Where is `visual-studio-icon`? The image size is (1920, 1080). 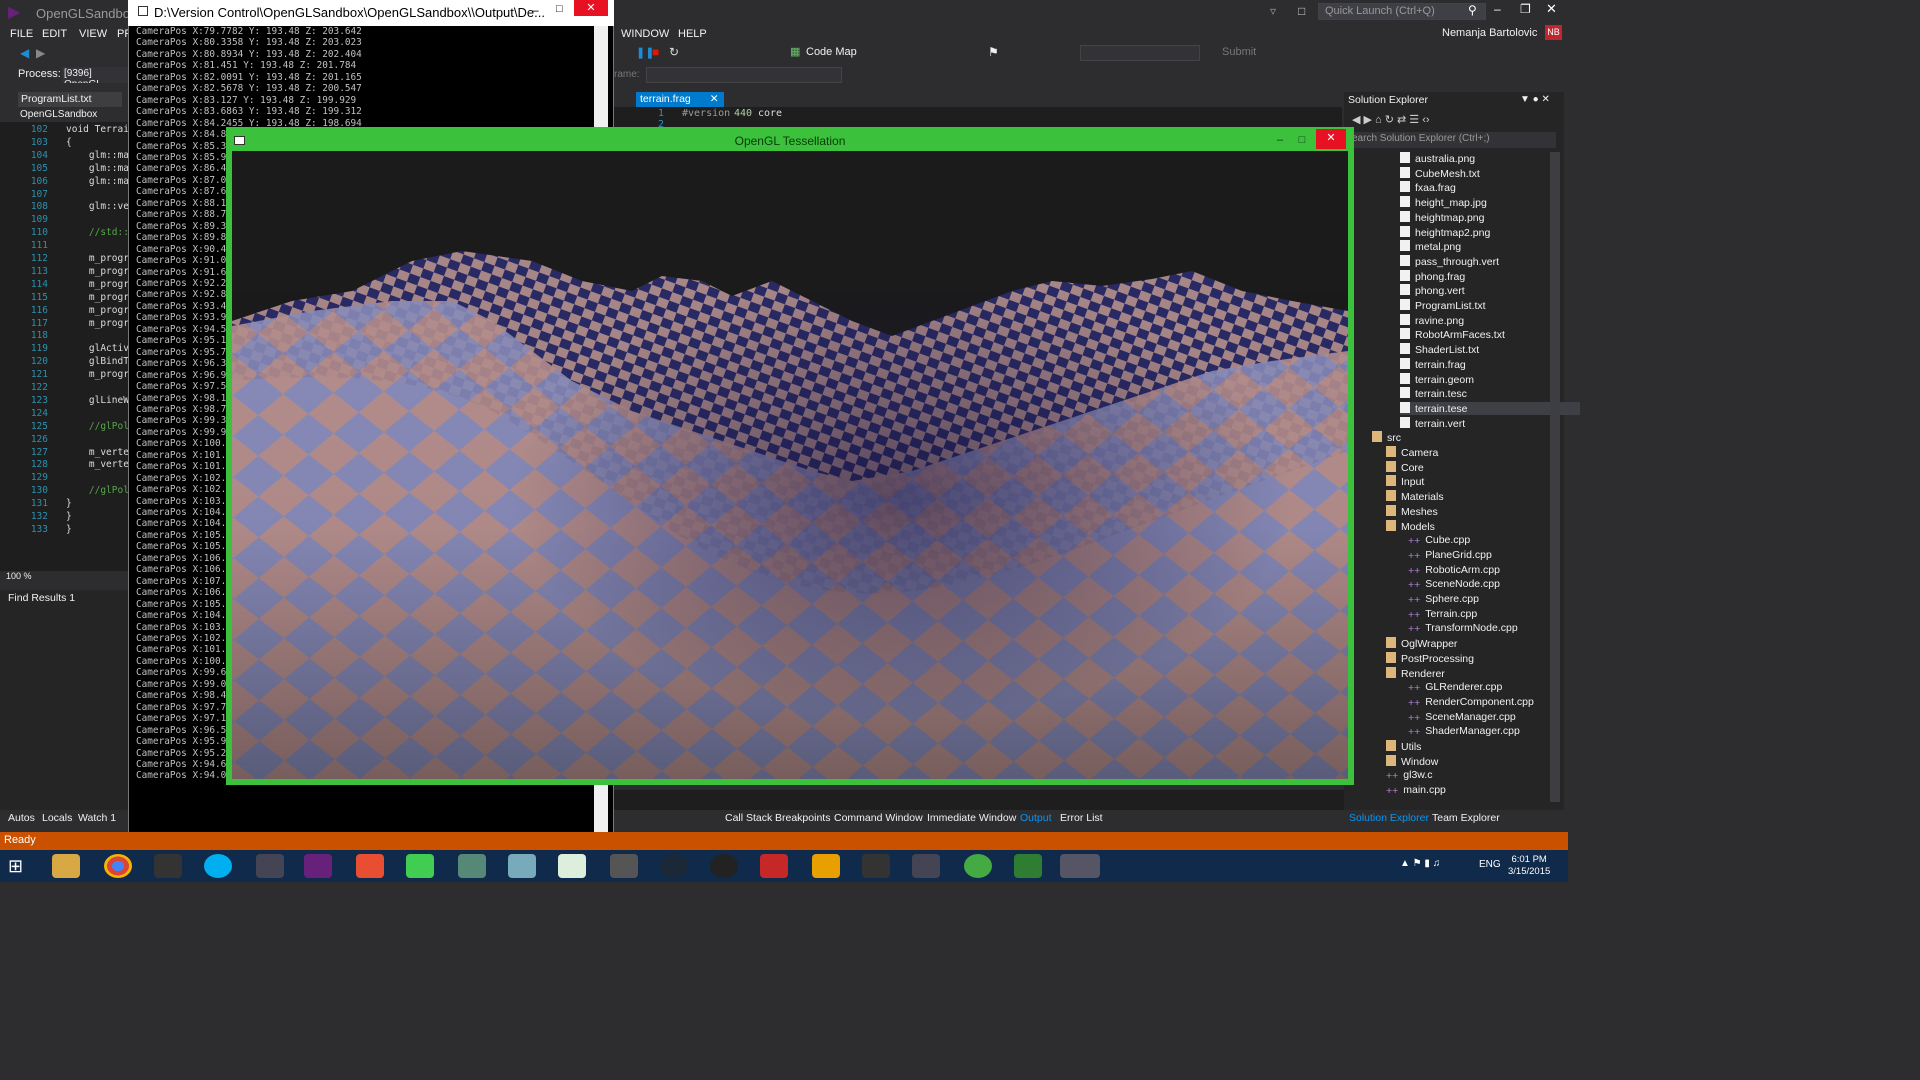
visual-studio-icon is located at coordinates (318, 866).